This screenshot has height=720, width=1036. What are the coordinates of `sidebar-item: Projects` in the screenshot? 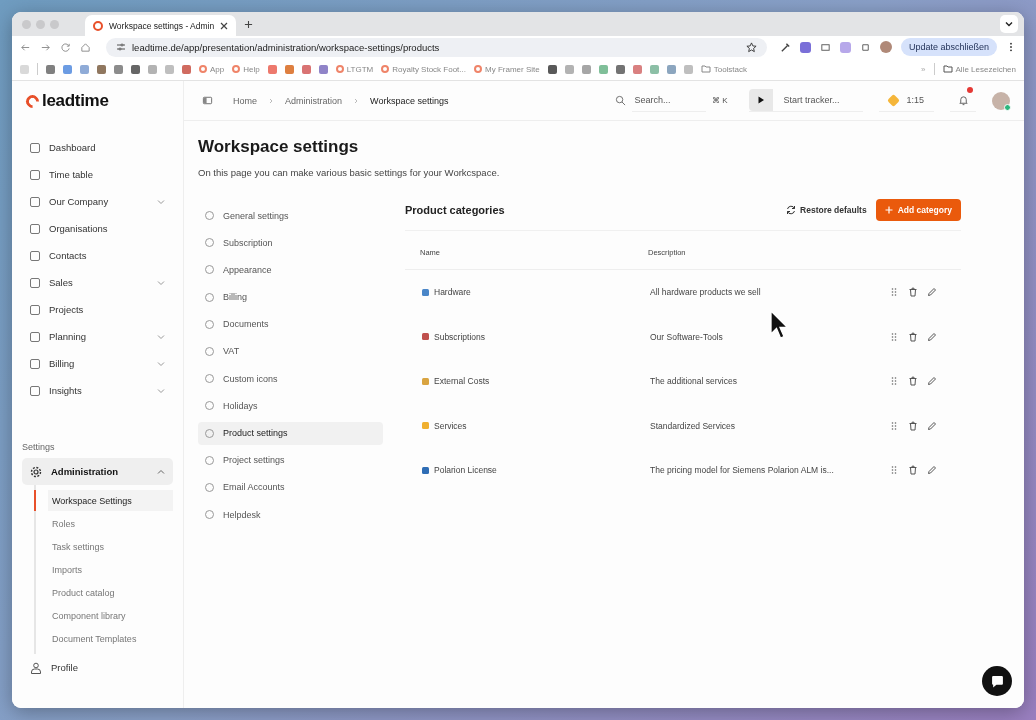 It's located at (97, 309).